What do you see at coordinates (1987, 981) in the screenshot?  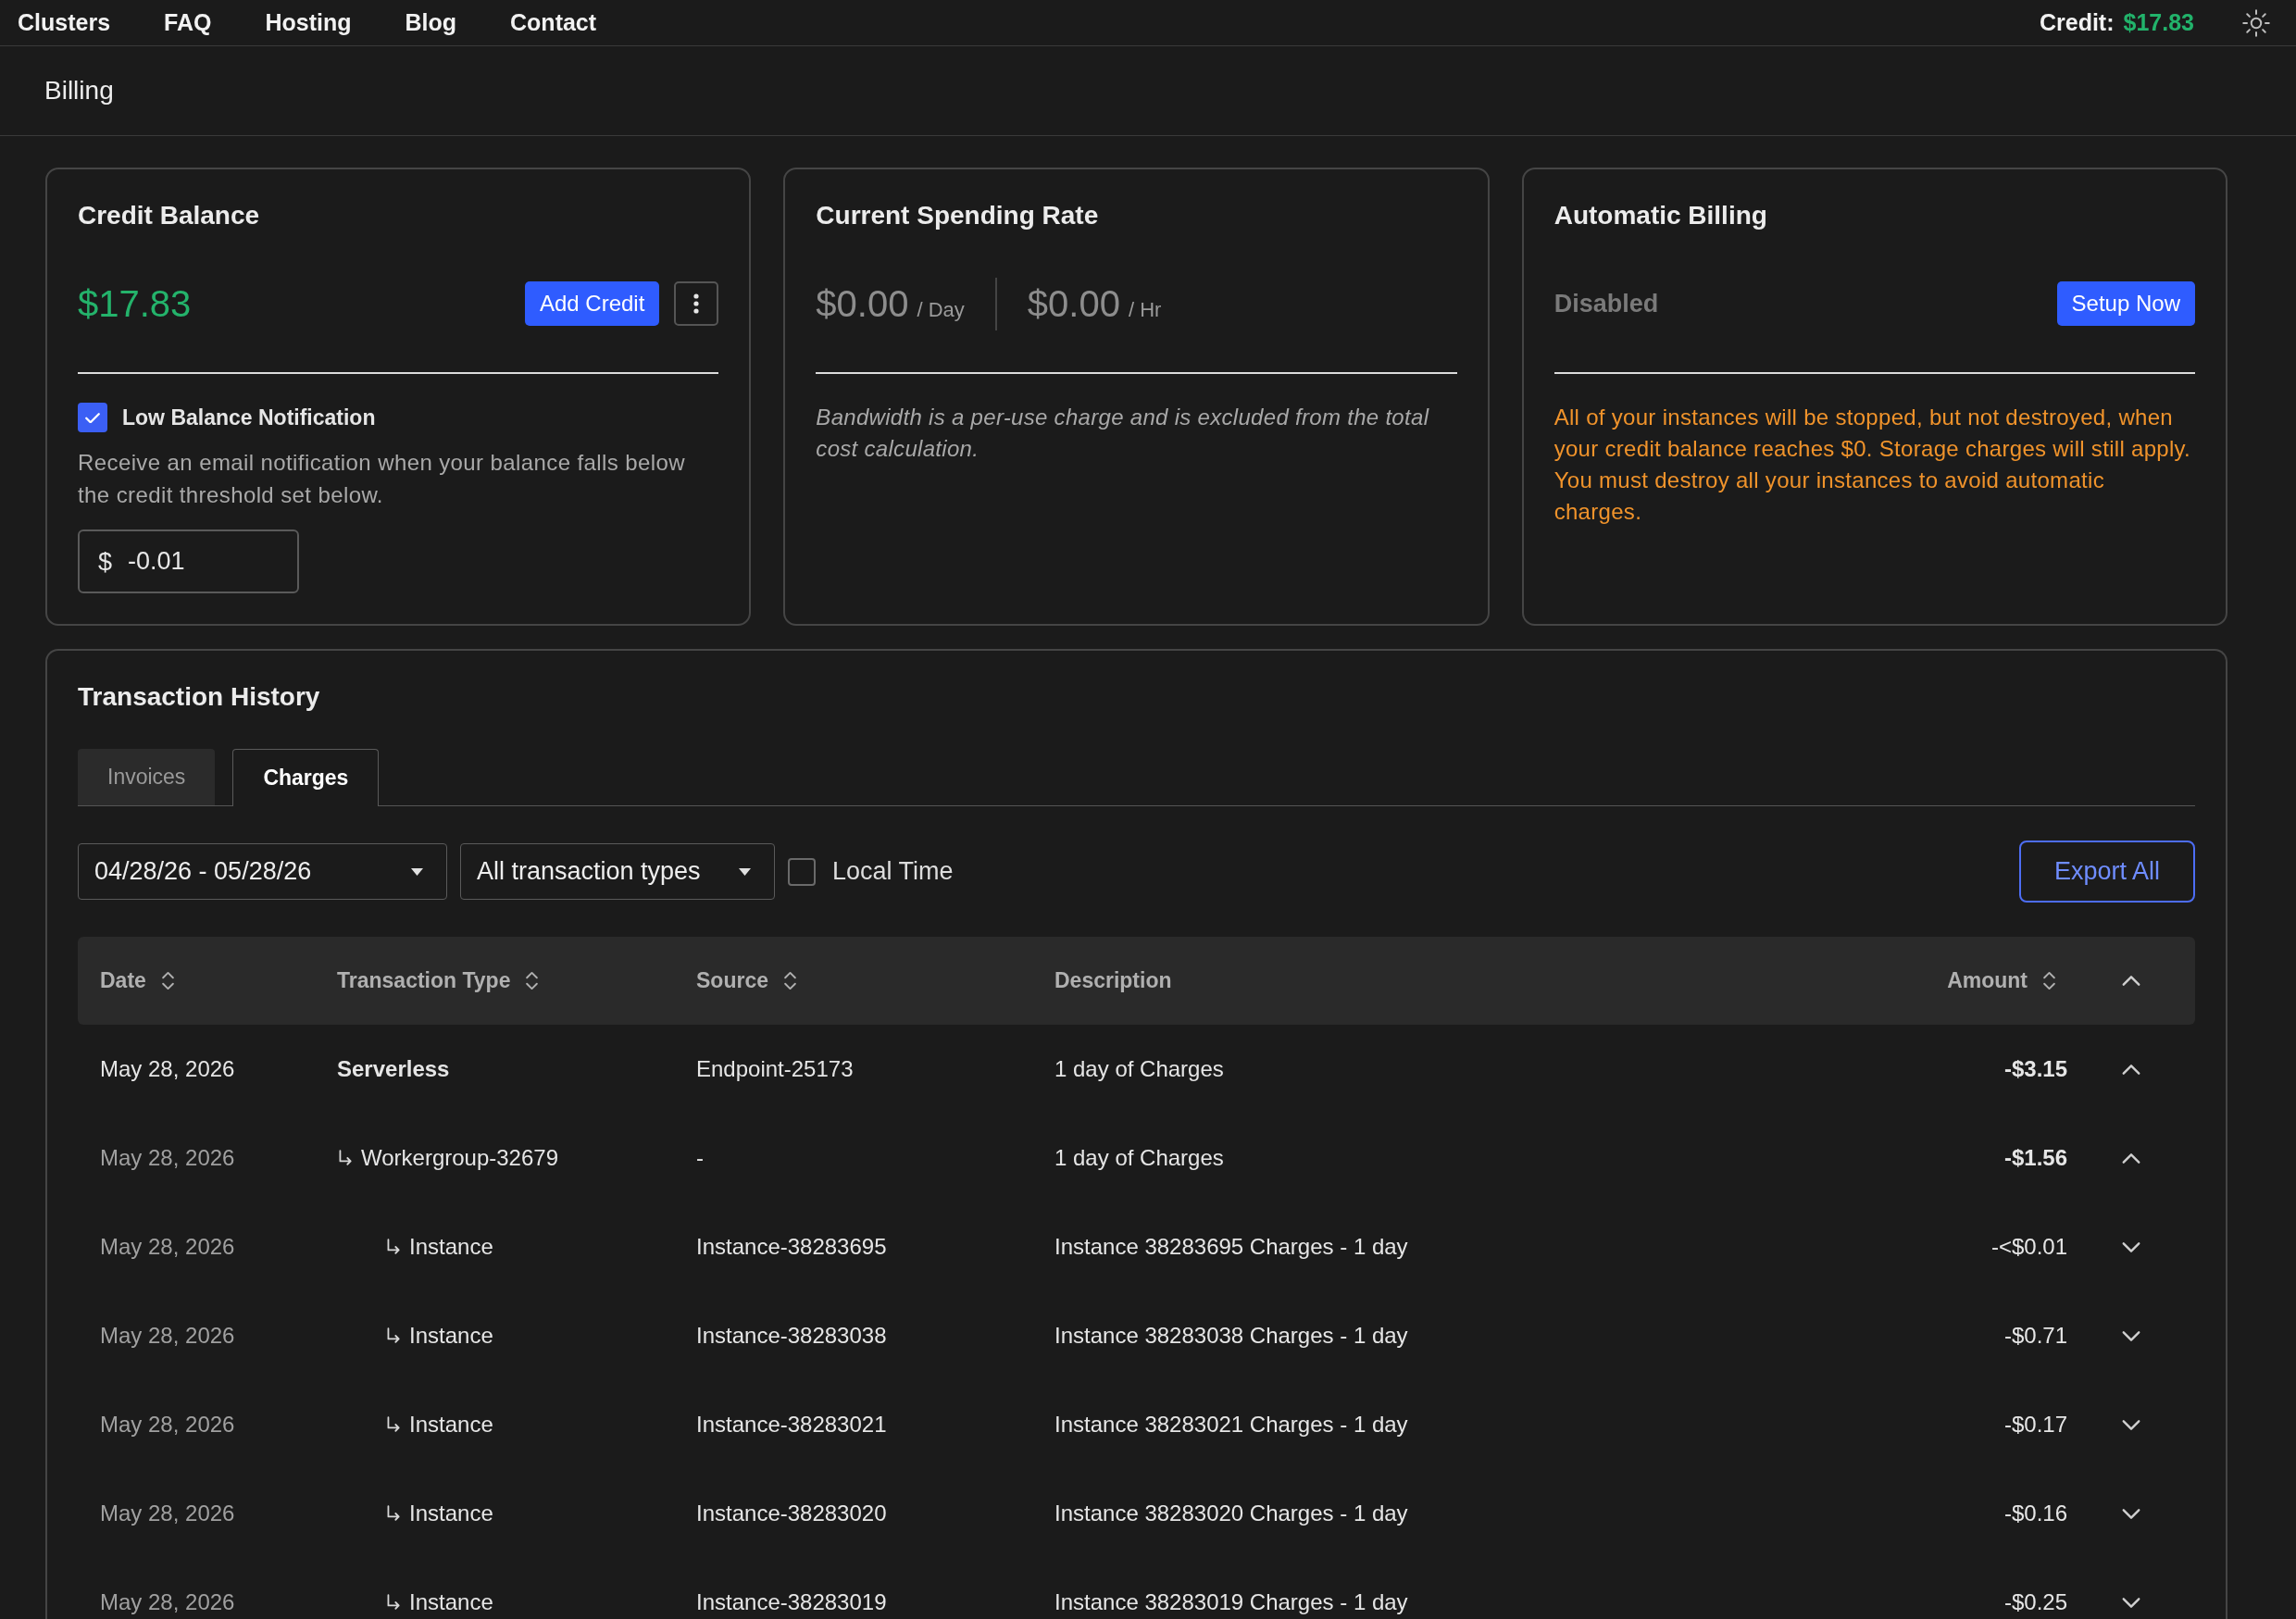 I see `column-heading: Amount` at bounding box center [1987, 981].